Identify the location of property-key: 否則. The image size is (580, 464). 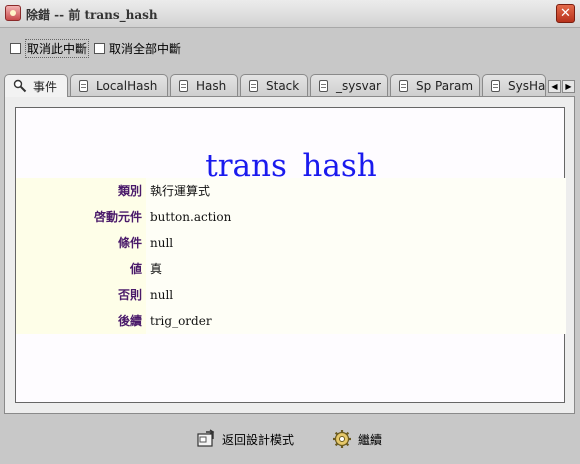
(81, 295).